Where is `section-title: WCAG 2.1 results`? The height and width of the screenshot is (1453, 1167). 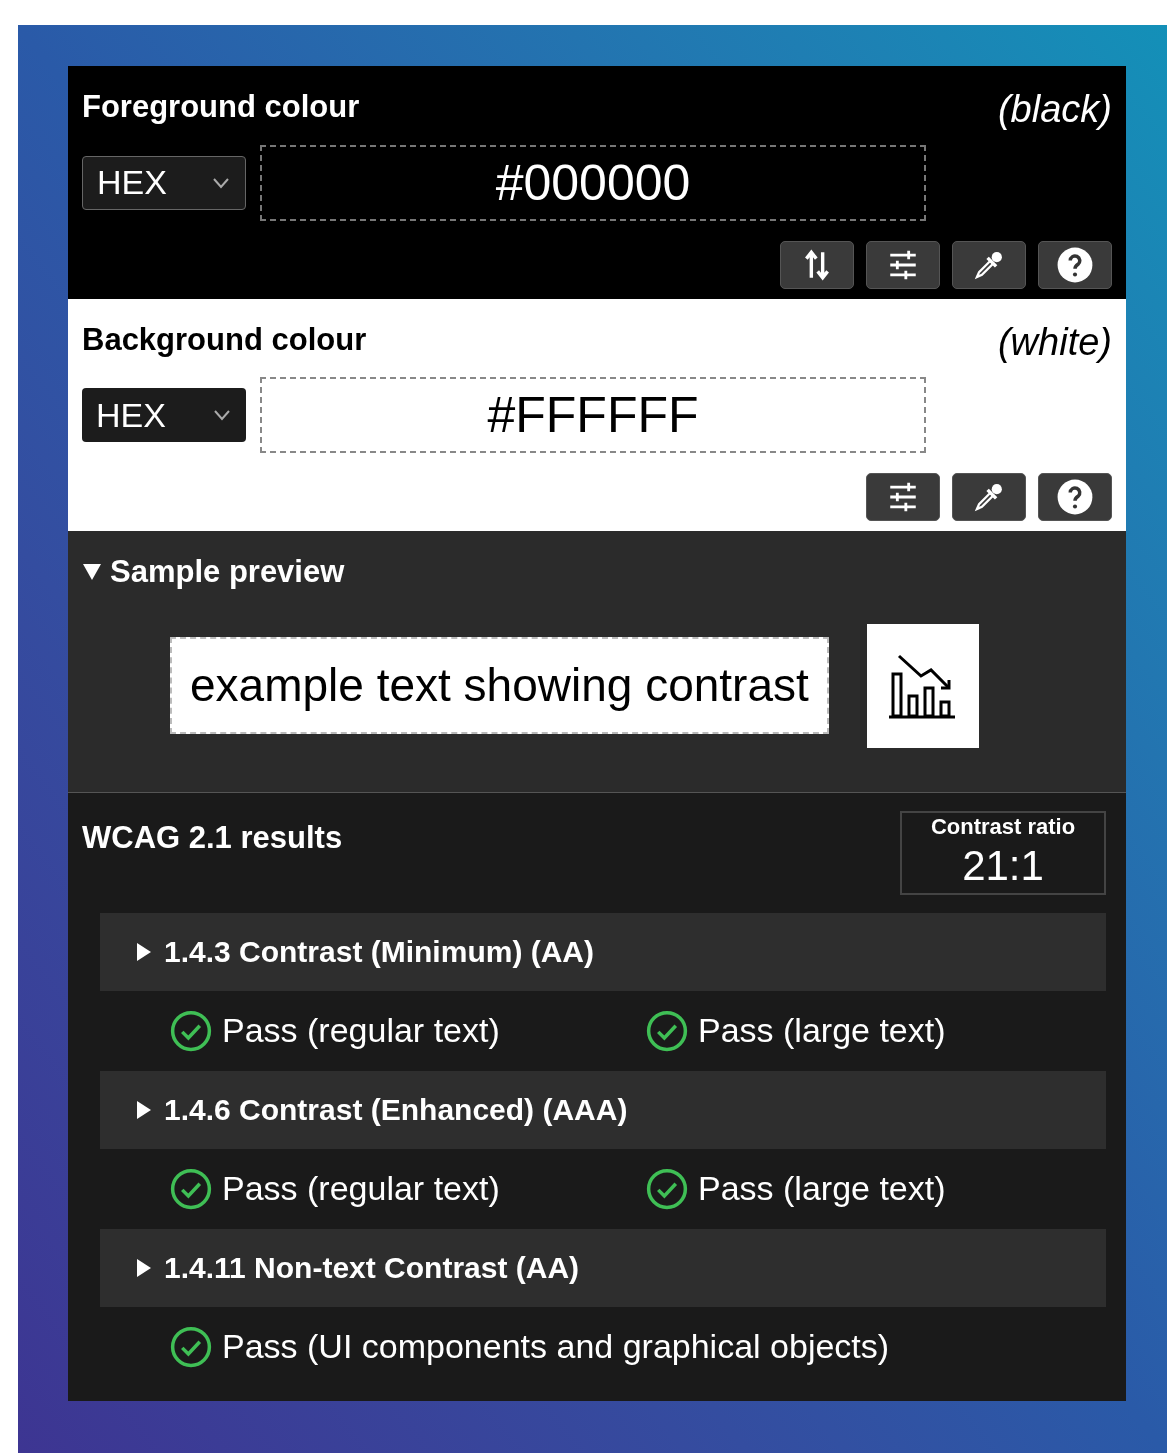
section-title: WCAG 2.1 results is located at coordinates (212, 837).